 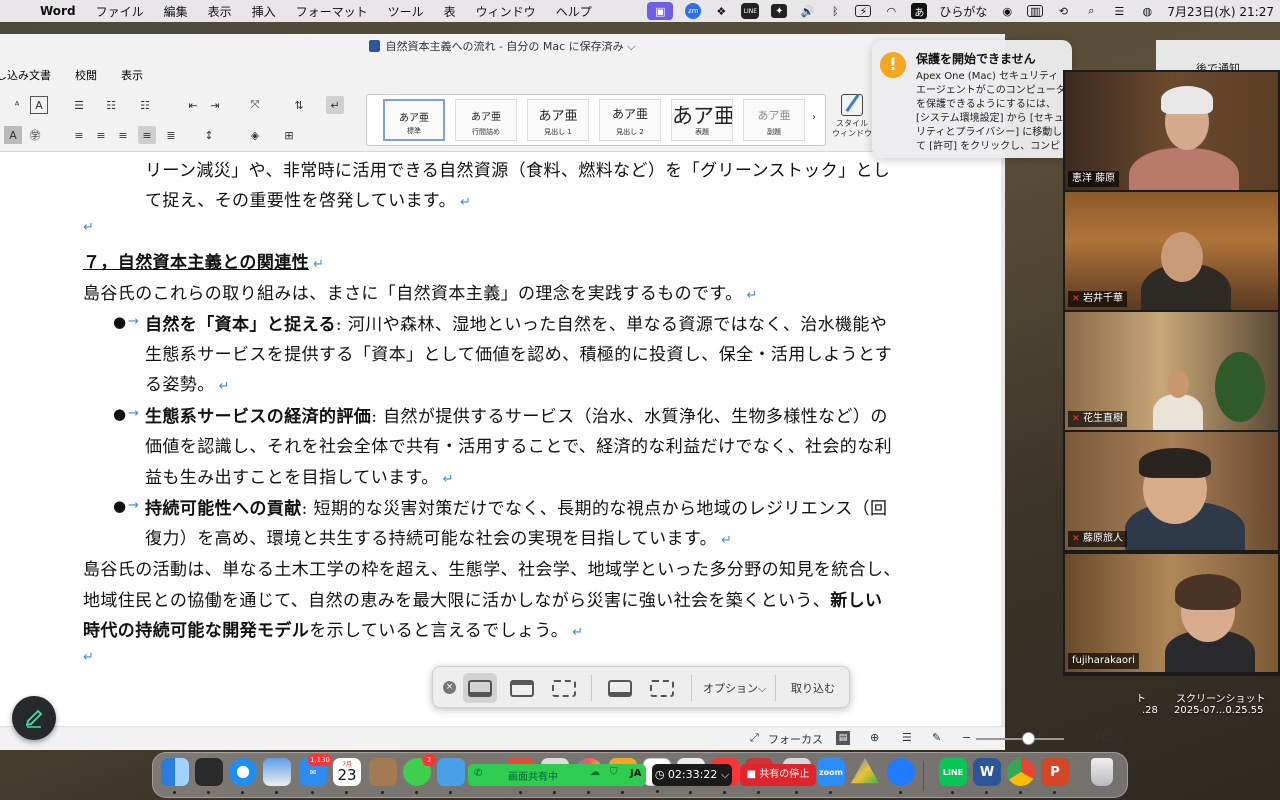 What do you see at coordinates (564, 688) in the screenshot?
I see `capture-selection-button` at bounding box center [564, 688].